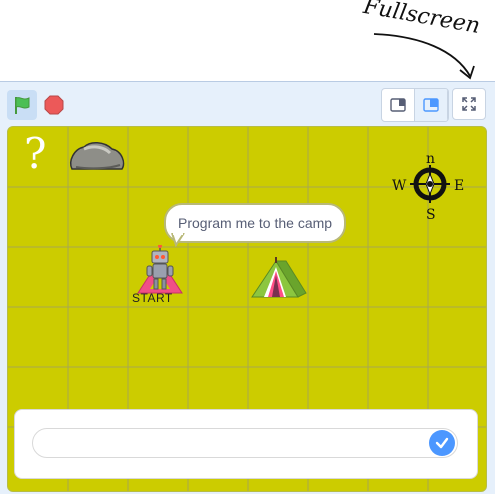 The width and height of the screenshot is (495, 494). I want to click on answer-input, so click(245, 443).